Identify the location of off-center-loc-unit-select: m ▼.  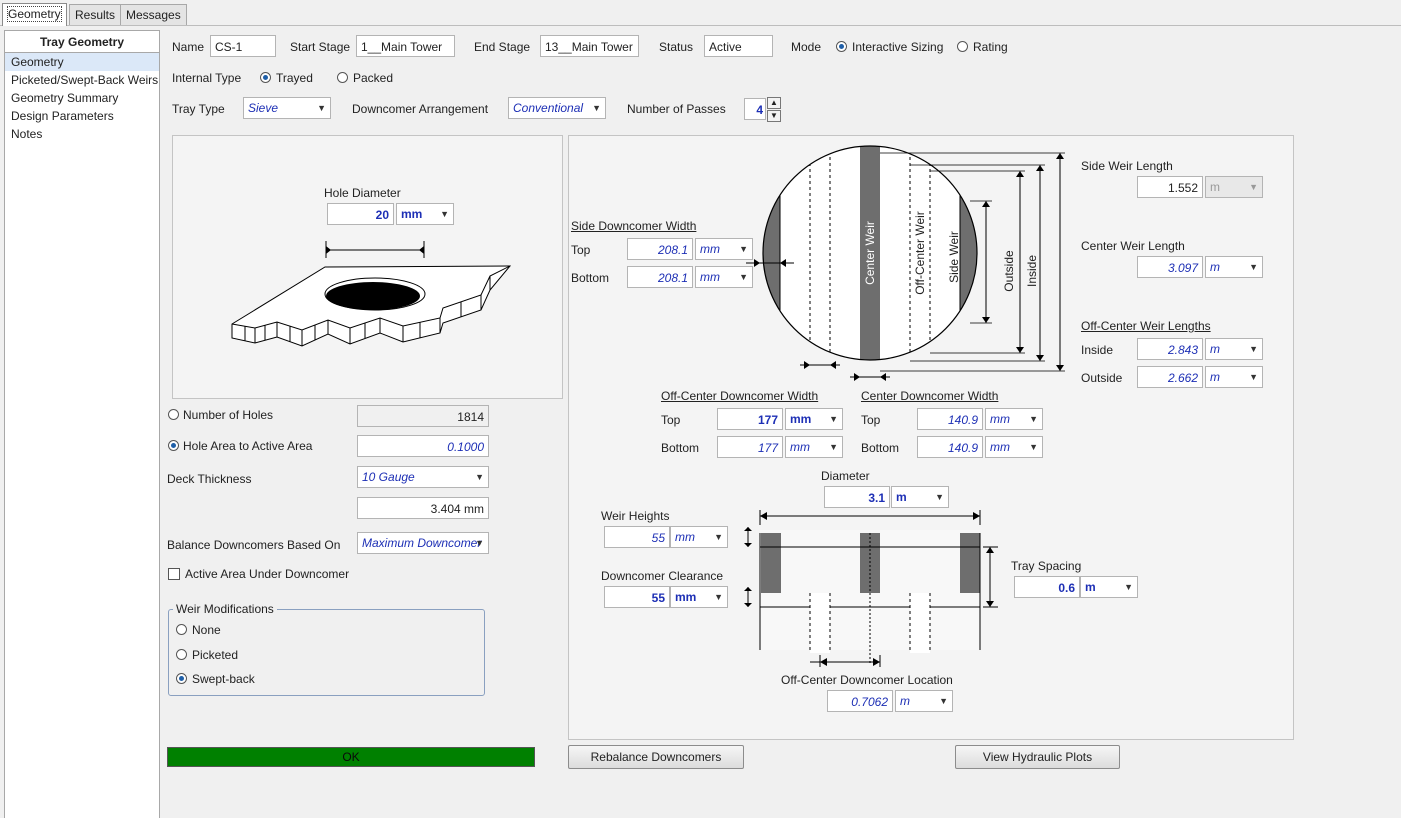
(924, 701).